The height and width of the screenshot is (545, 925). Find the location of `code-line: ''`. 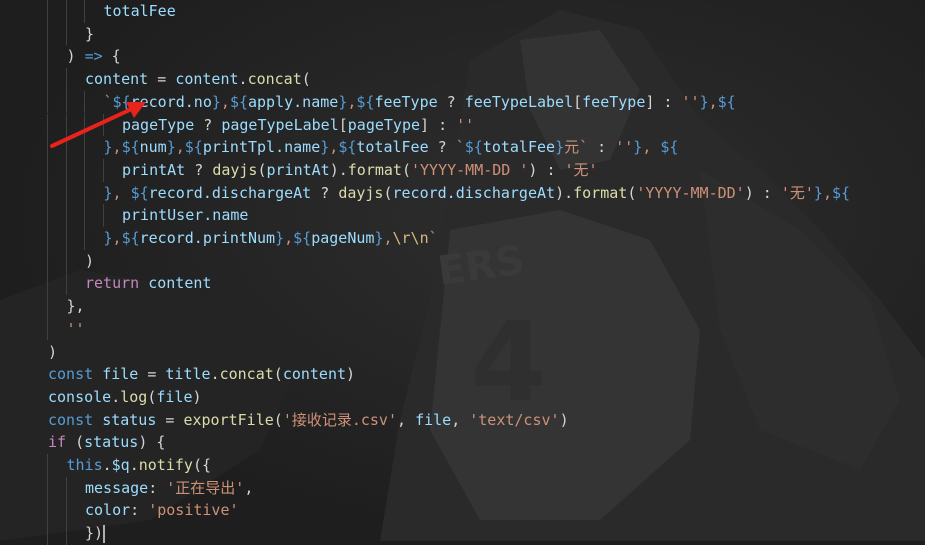

code-line: '' is located at coordinates (76, 329).